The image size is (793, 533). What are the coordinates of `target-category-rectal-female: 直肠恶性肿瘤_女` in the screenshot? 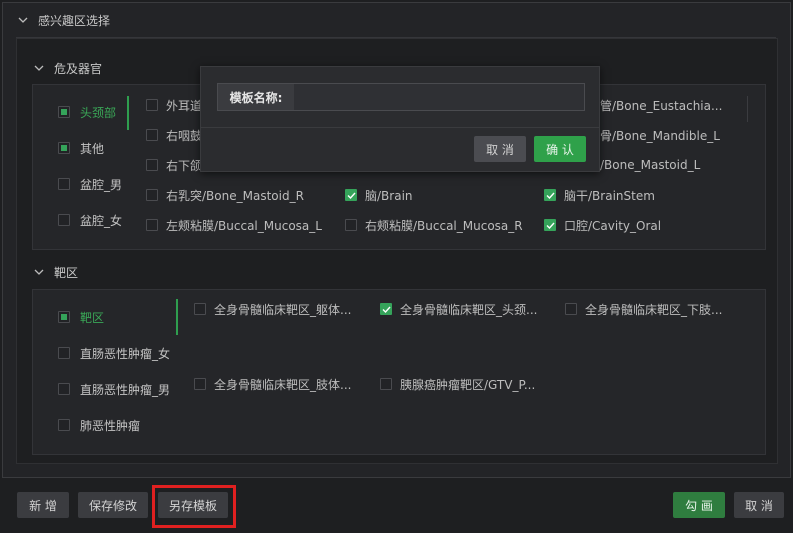 It's located at (114, 353).